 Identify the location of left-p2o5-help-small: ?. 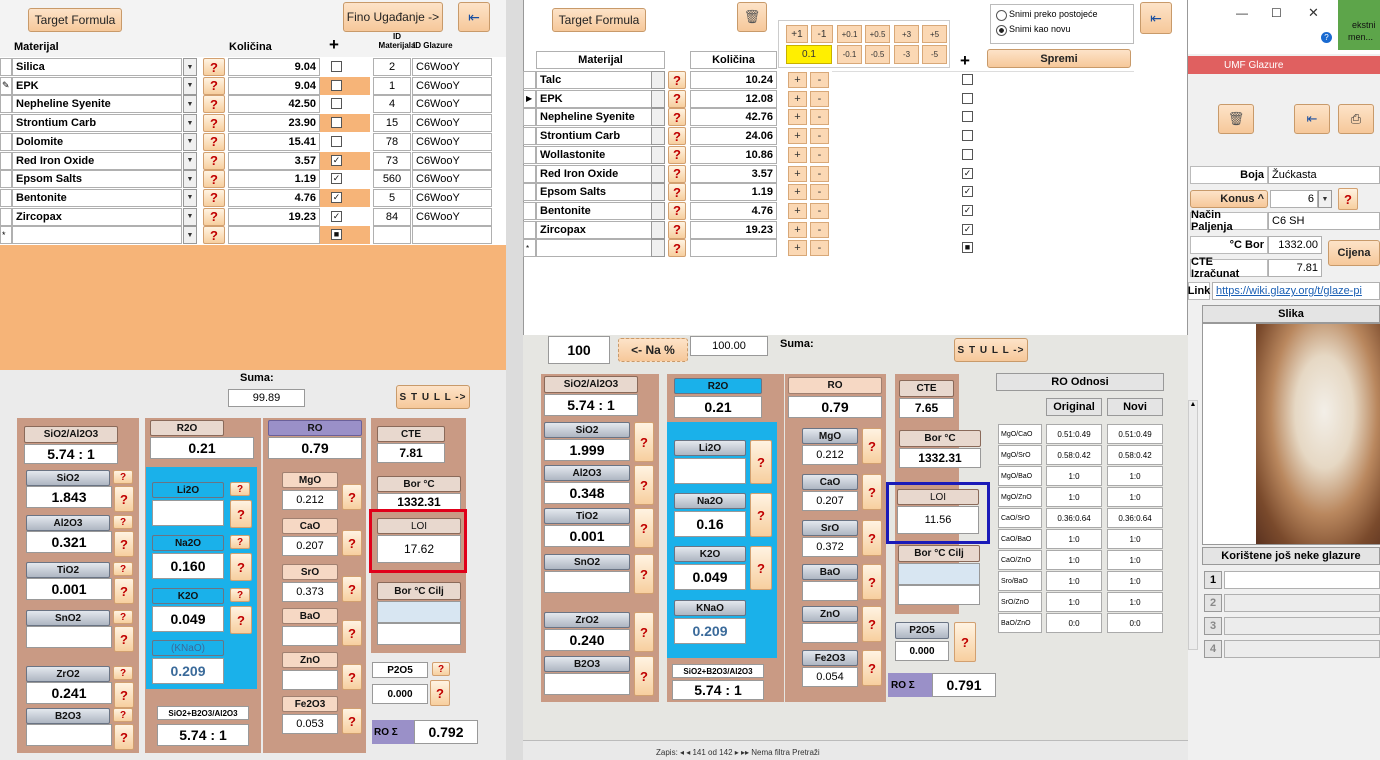
(441, 669).